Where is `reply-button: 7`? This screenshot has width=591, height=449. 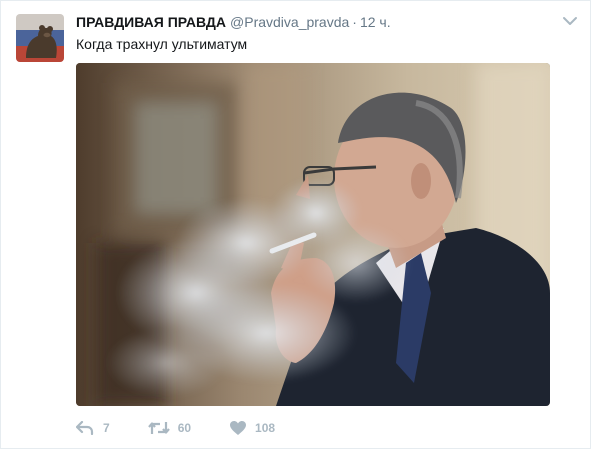 reply-button: 7 is located at coordinates (93, 428).